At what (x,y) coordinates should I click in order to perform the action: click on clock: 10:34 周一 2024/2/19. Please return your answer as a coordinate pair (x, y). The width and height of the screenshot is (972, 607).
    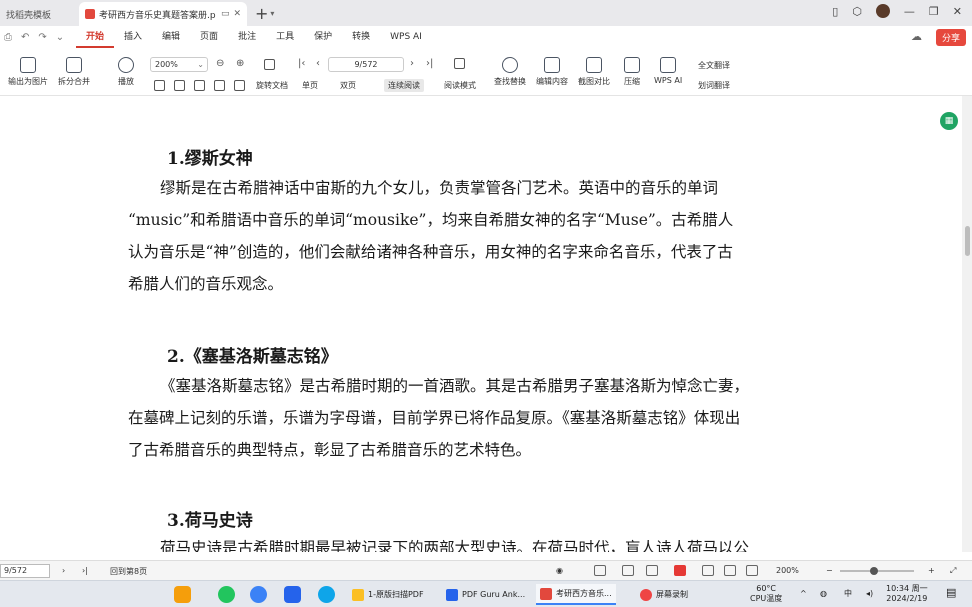
    Looking at the image, I should click on (907, 594).